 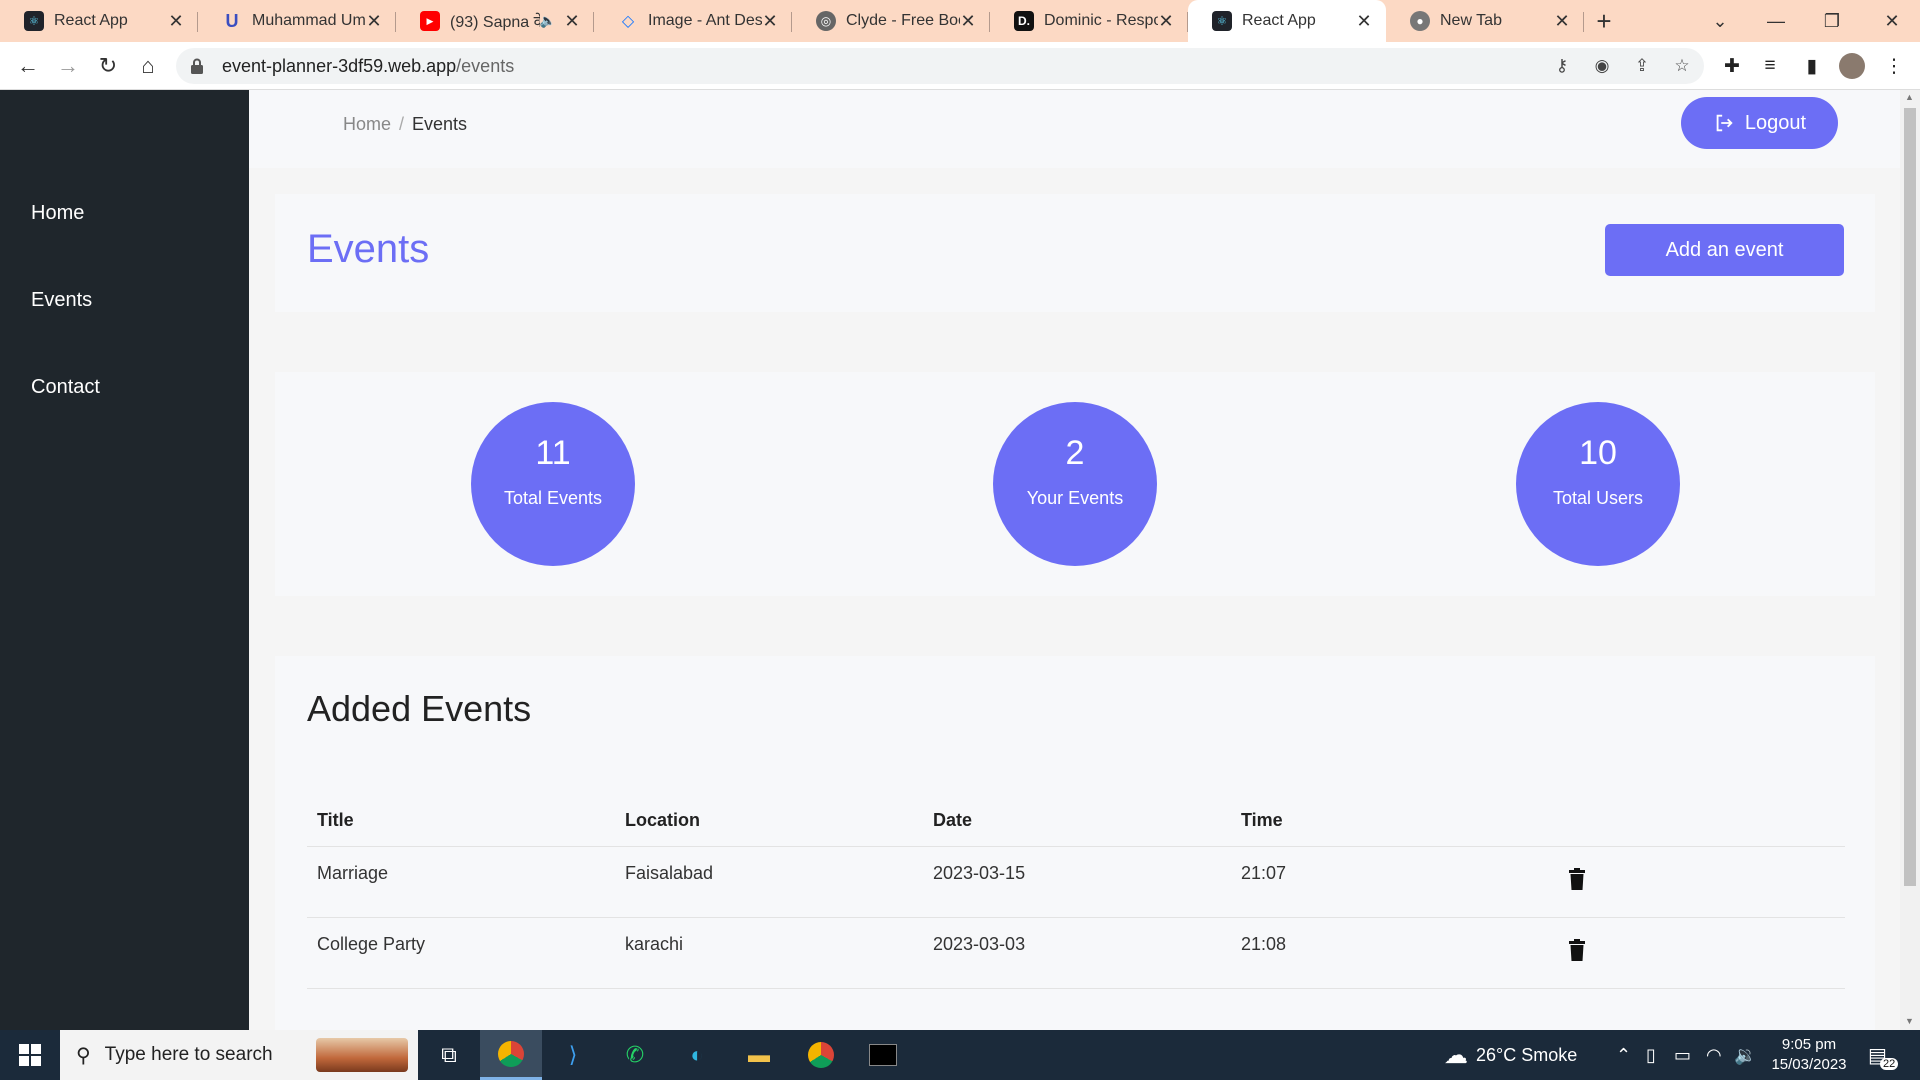 I want to click on logout-button: Logout, so click(x=1759, y=123).